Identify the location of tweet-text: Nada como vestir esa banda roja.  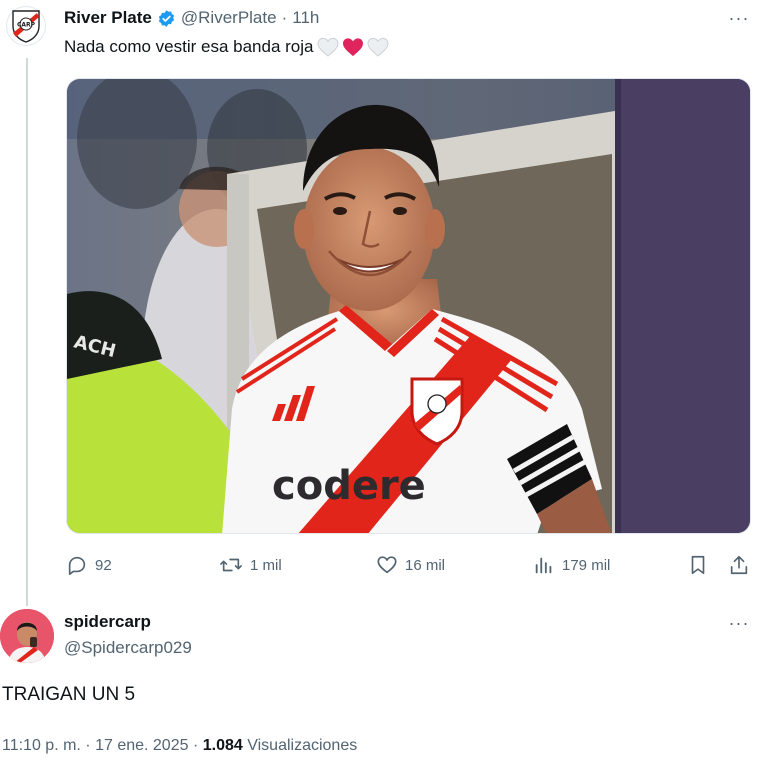
(226, 47).